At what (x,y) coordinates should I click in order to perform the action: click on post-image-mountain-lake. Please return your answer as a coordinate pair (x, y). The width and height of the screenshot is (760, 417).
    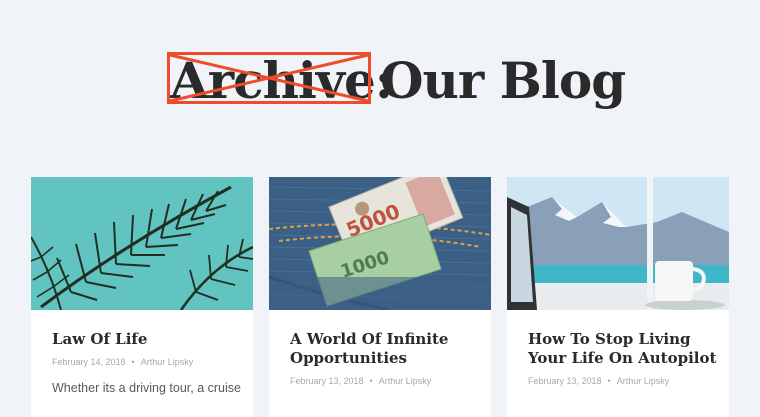
    Looking at the image, I should click on (618, 243).